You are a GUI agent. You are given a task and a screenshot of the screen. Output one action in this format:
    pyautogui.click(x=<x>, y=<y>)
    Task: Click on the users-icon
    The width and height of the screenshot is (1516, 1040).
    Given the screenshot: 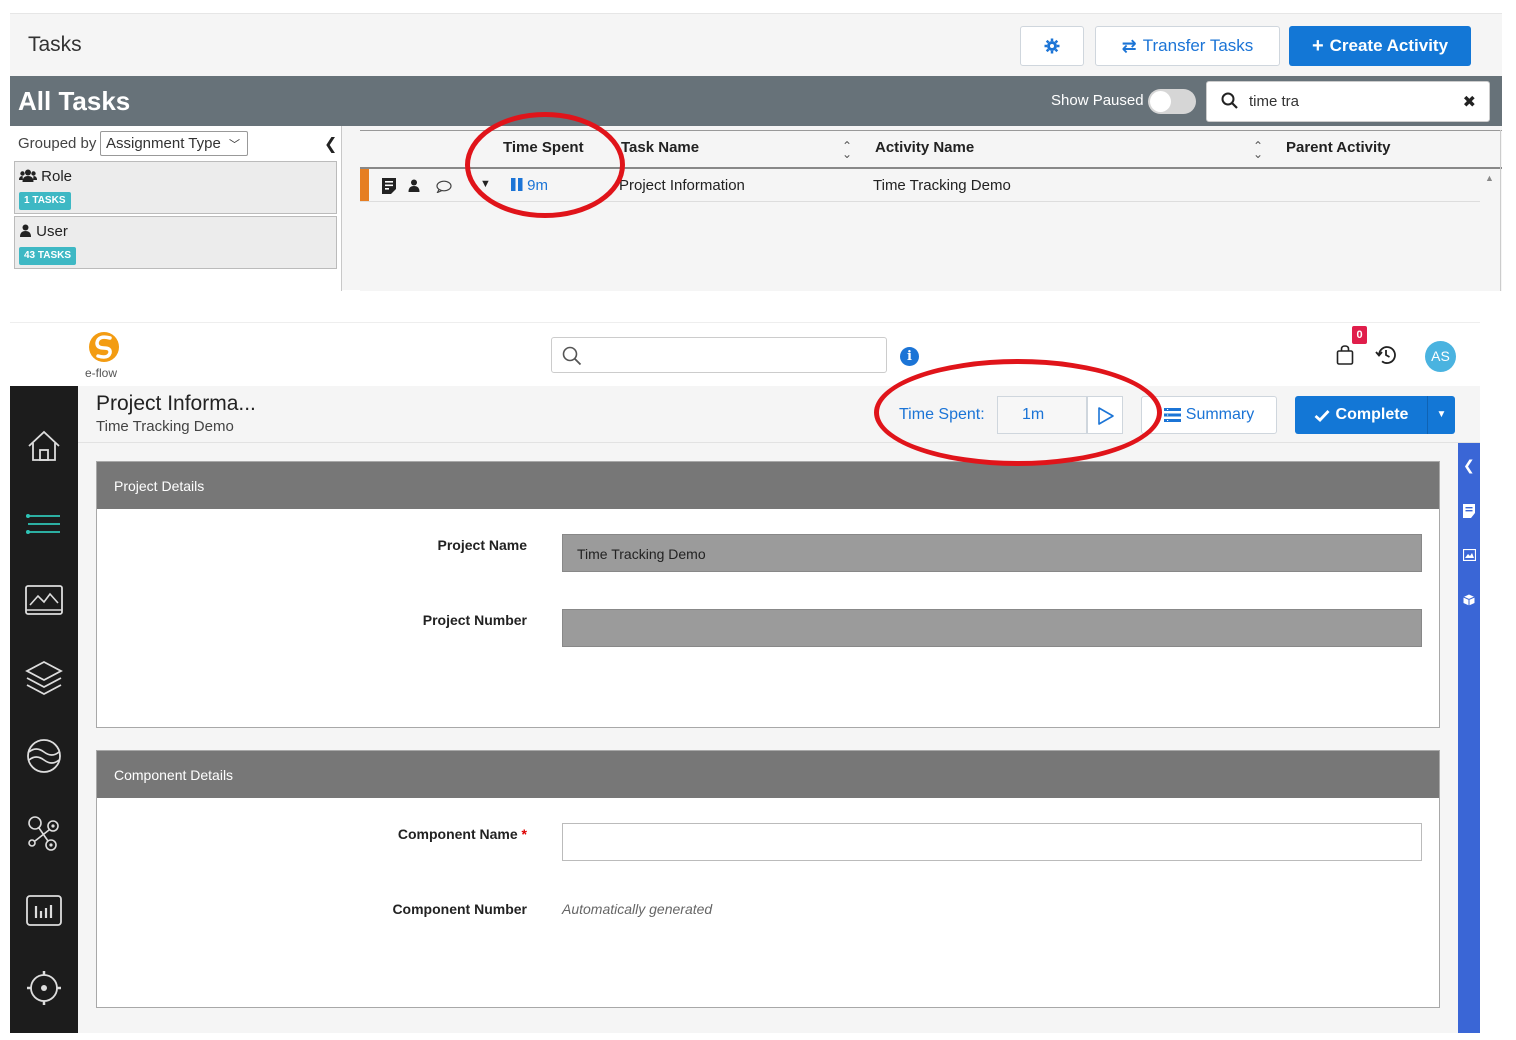 What is the action you would take?
    pyautogui.click(x=28, y=175)
    